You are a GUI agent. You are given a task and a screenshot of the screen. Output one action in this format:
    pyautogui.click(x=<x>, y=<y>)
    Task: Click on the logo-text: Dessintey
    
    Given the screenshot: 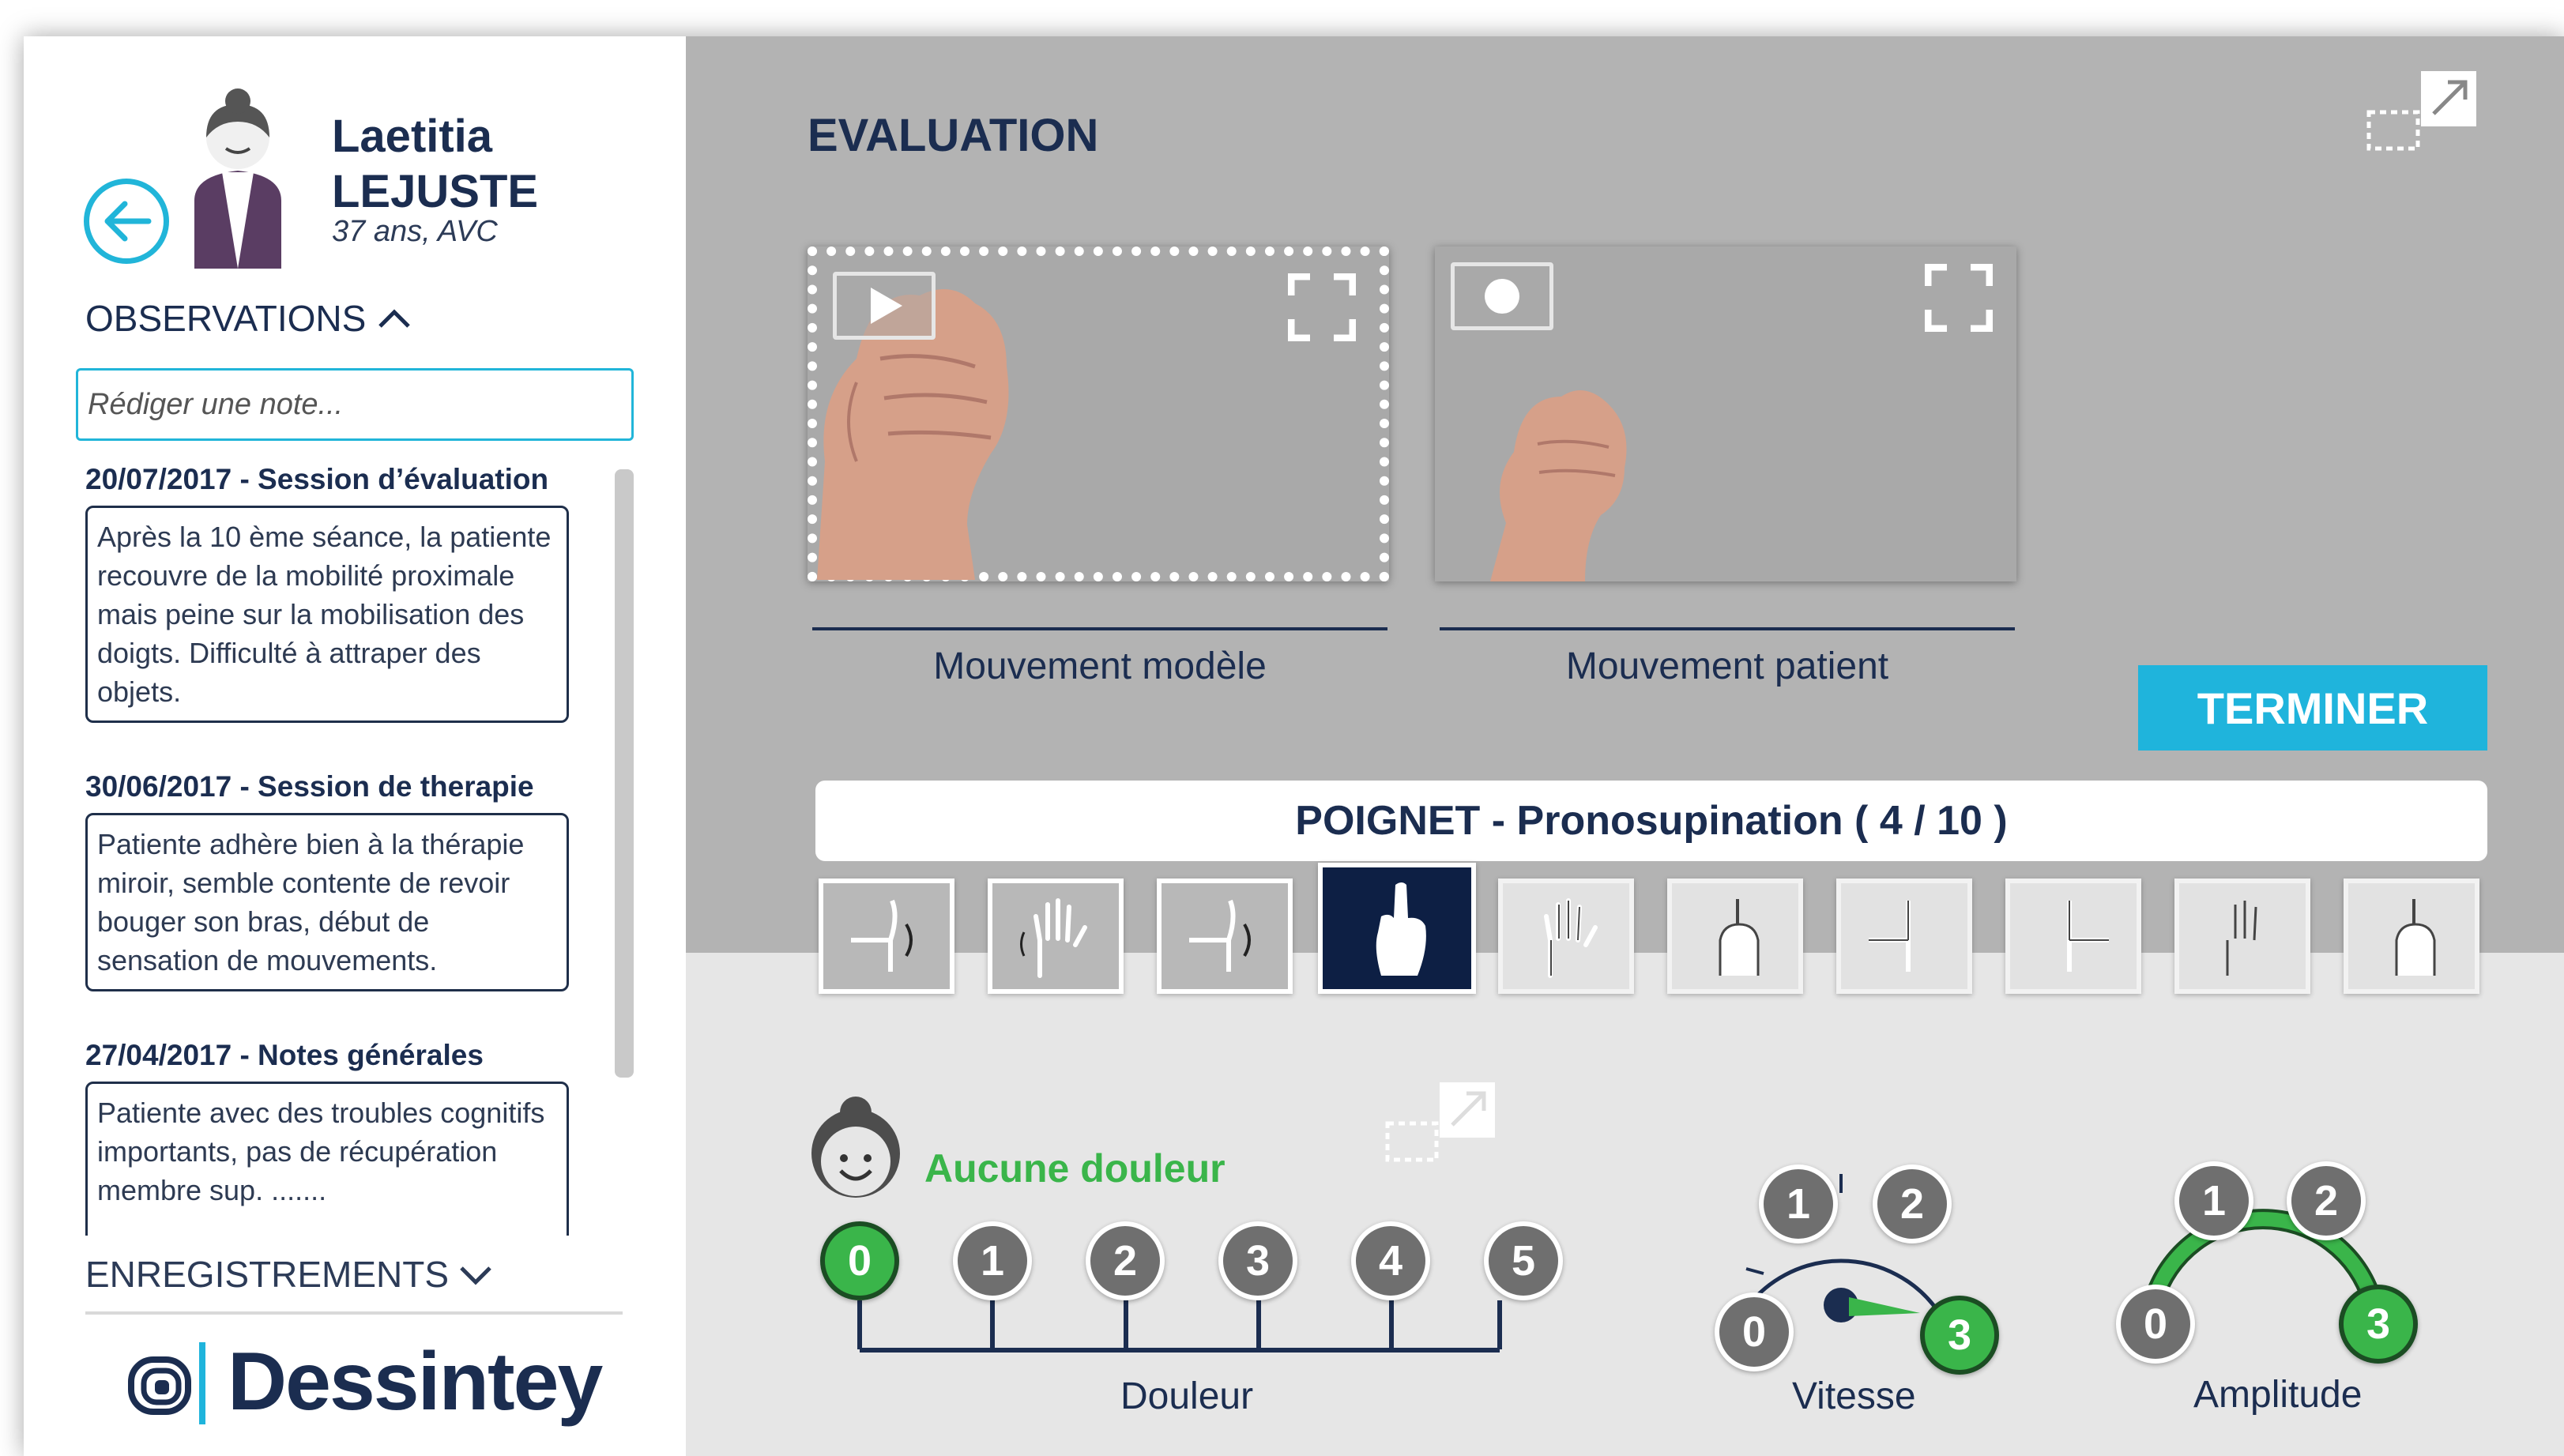 What is the action you would take?
    pyautogui.click(x=415, y=1382)
    